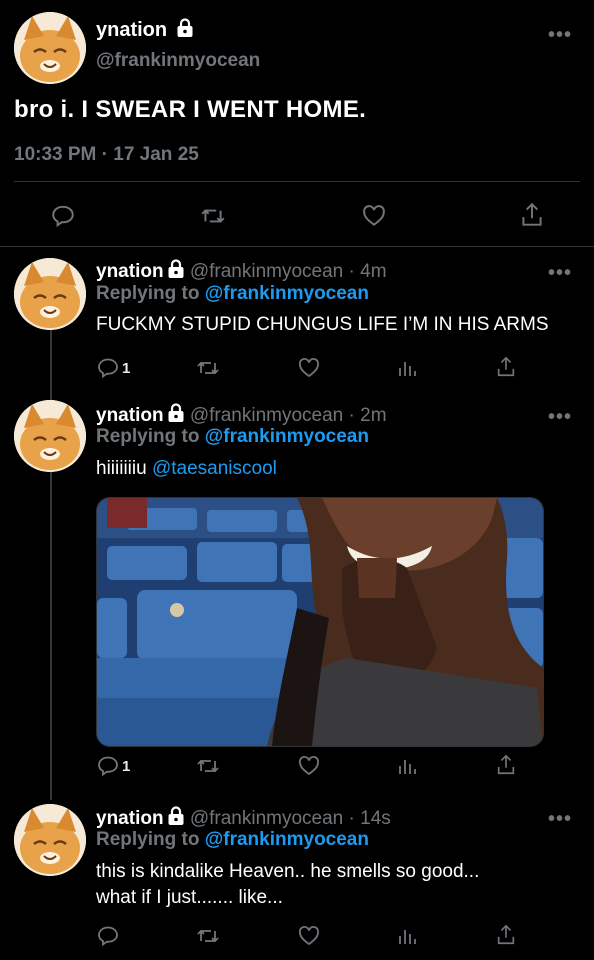 This screenshot has width=594, height=960. I want to click on mention-link: @taesaniscool, so click(214, 468).